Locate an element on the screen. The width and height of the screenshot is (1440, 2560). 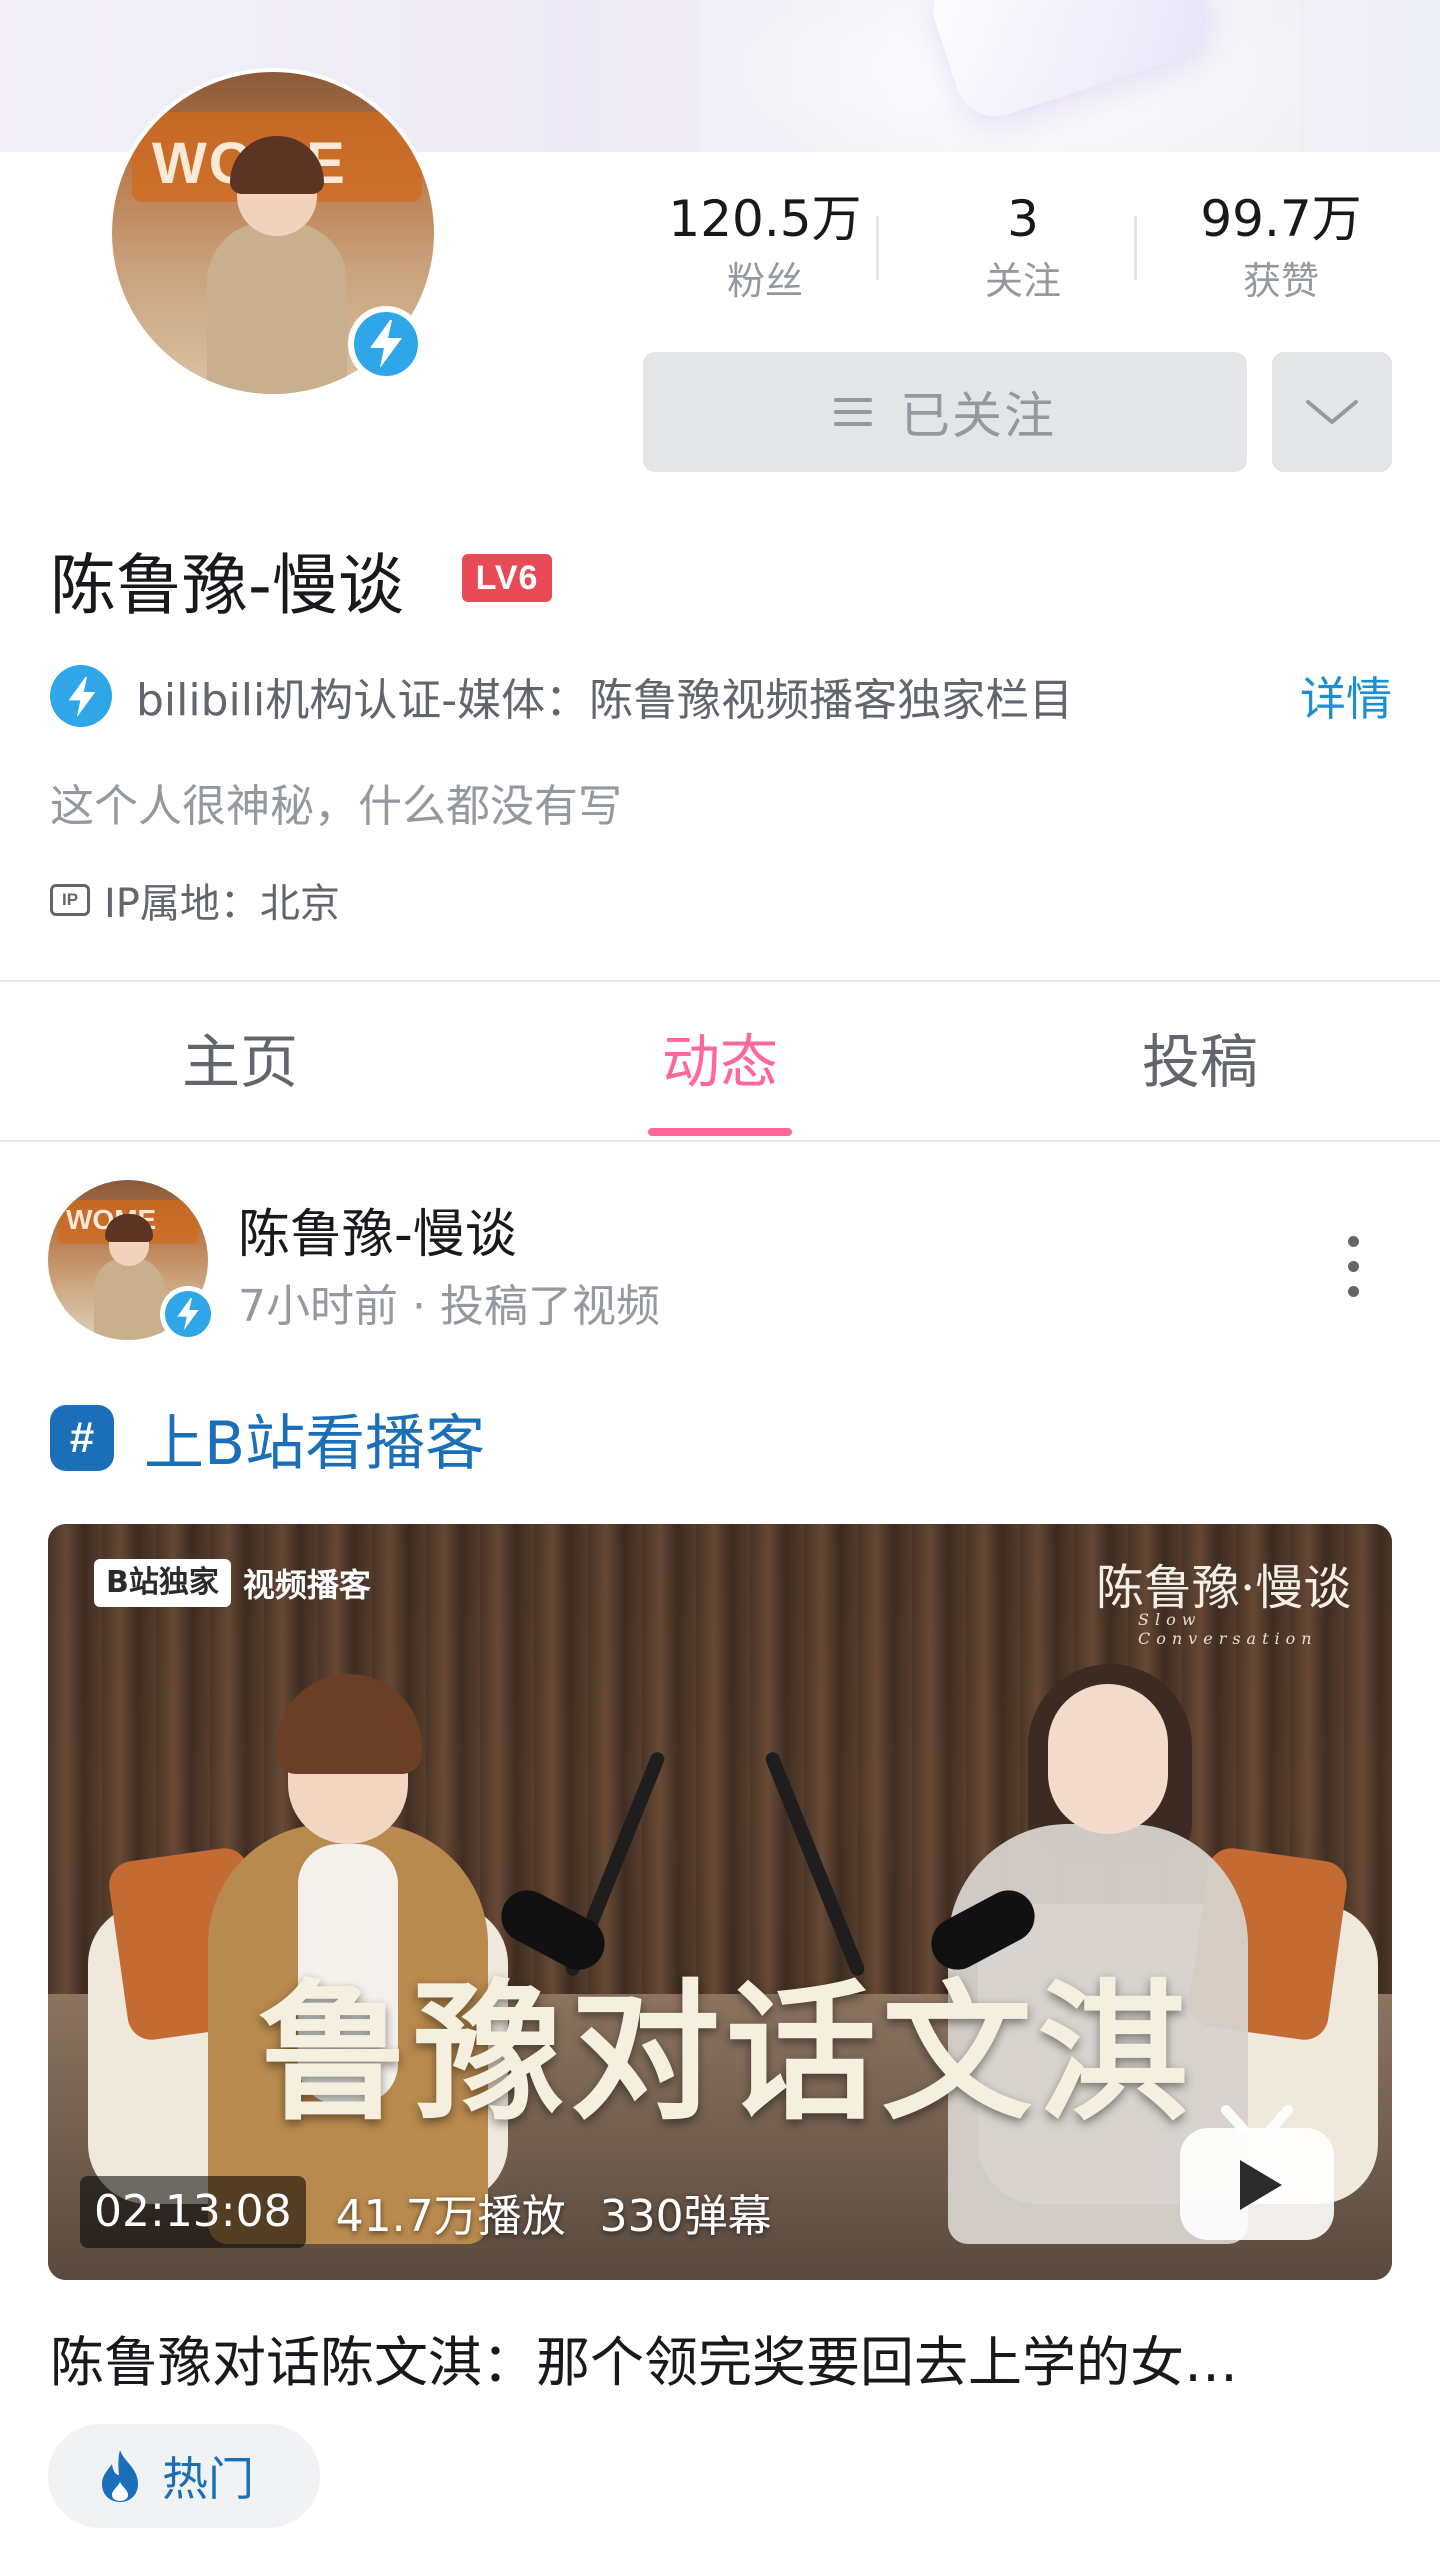
ip-icon: IP is located at coordinates (70, 900).